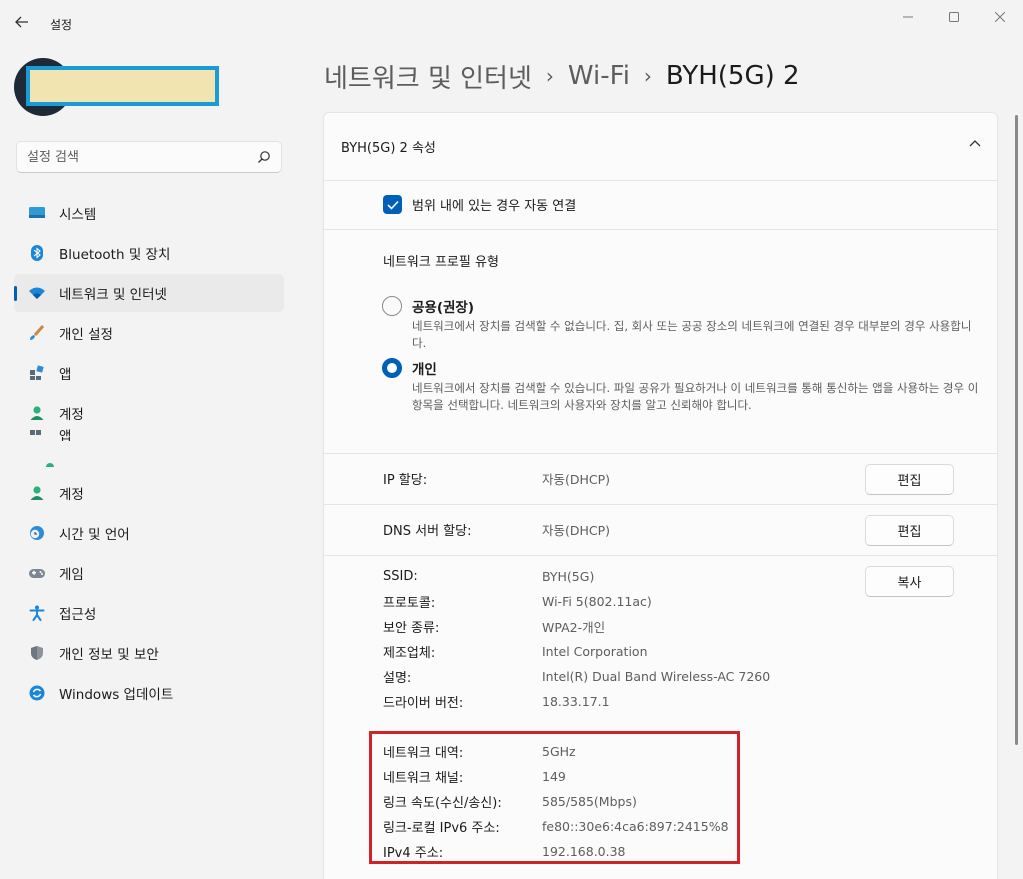 Image resolution: width=1023 pixels, height=879 pixels. Describe the element at coordinates (78, 215) in the screenshot. I see `sidebar-item-label: 시스템` at that location.